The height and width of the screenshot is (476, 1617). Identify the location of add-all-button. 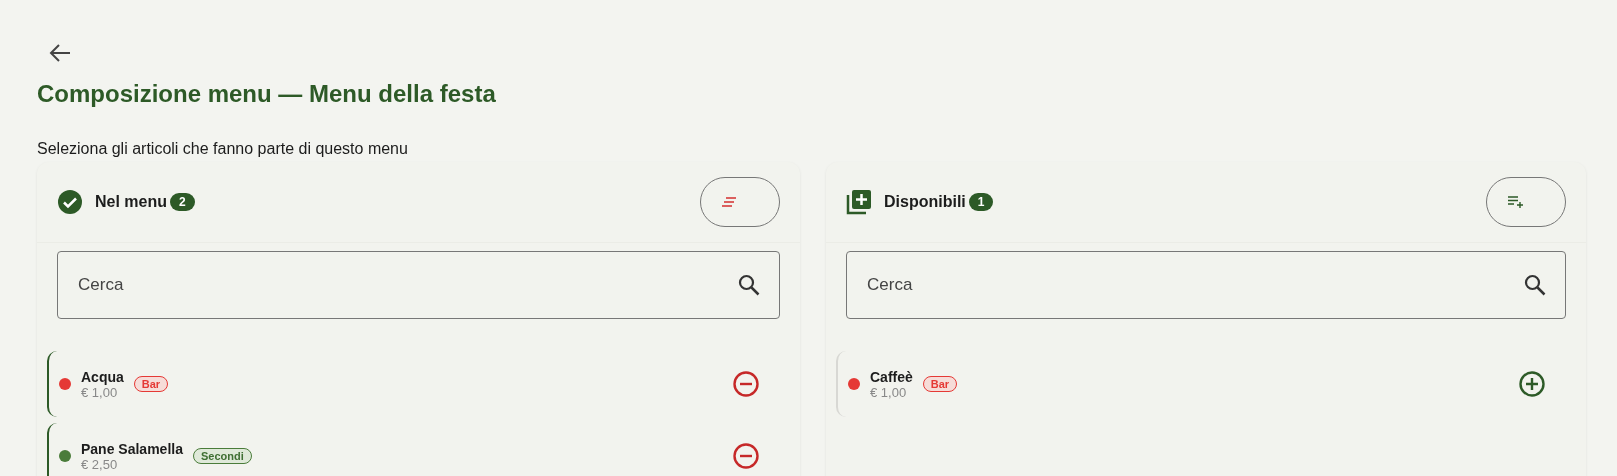
(1526, 202).